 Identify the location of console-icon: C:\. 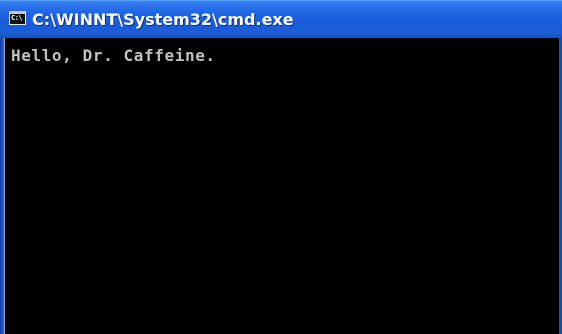
(17, 18).